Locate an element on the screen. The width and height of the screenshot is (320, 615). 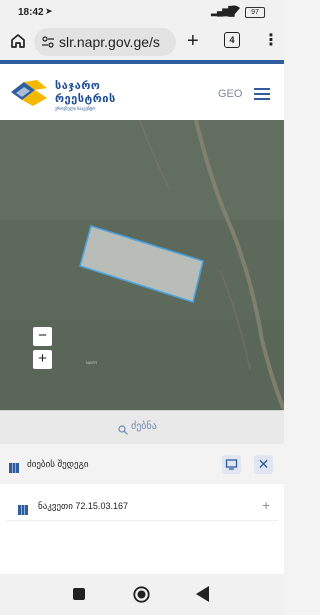
tab-switcher-button: 4 is located at coordinates (232, 40).